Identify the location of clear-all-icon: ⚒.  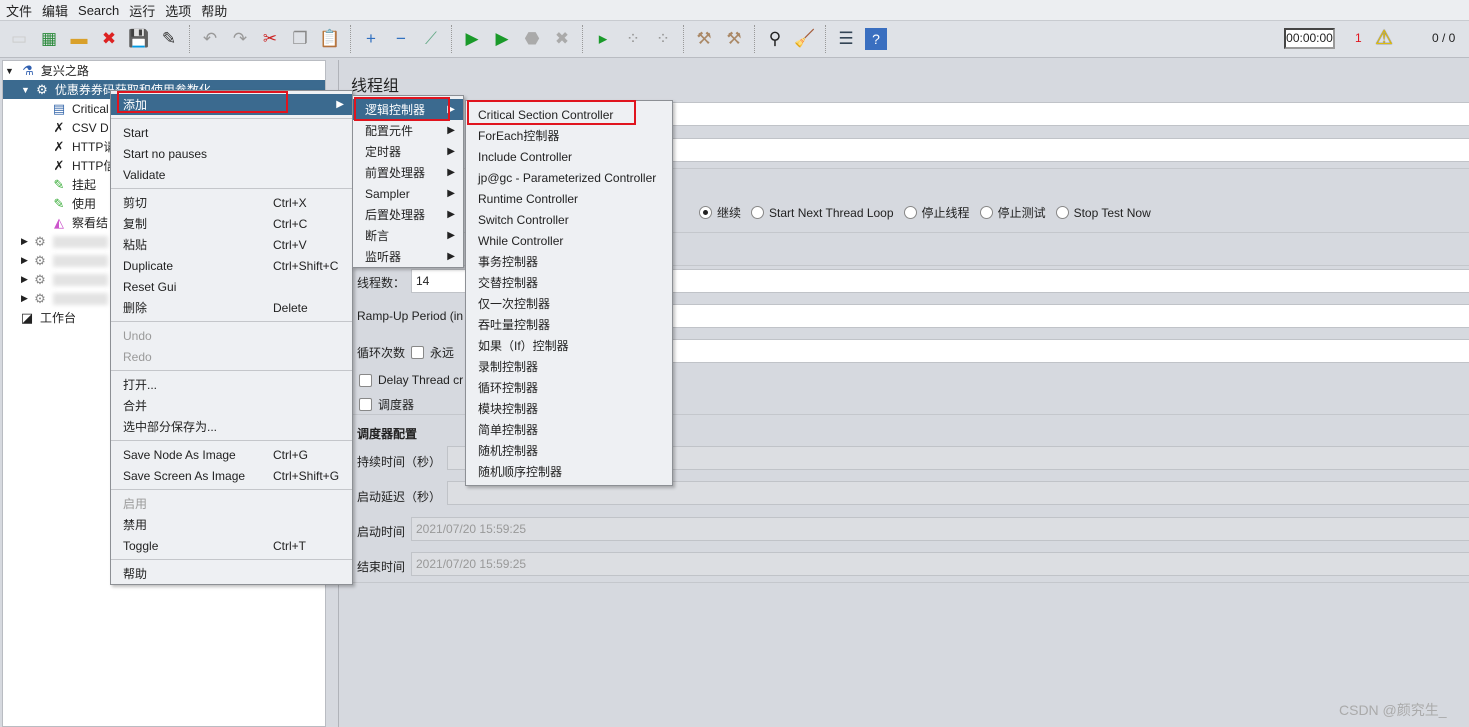
(734, 39).